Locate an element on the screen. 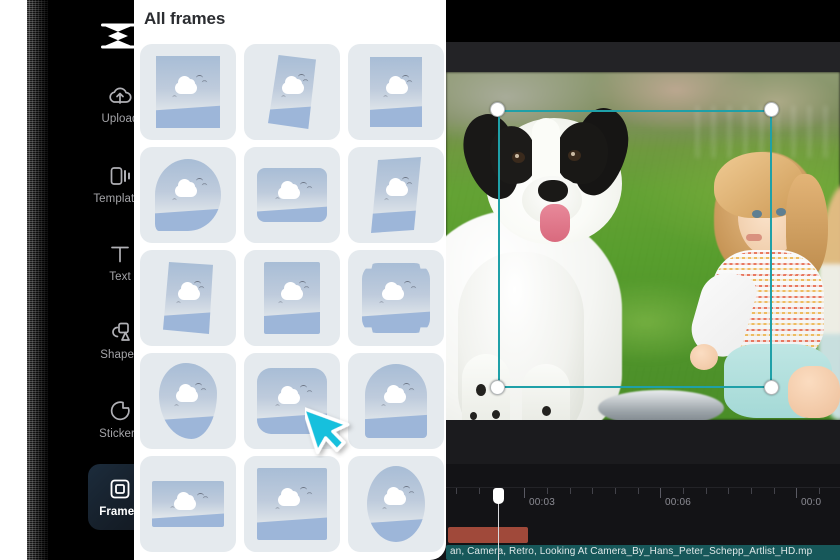 The image size is (840, 560). ruler-label: 00:03 is located at coordinates (542, 502).